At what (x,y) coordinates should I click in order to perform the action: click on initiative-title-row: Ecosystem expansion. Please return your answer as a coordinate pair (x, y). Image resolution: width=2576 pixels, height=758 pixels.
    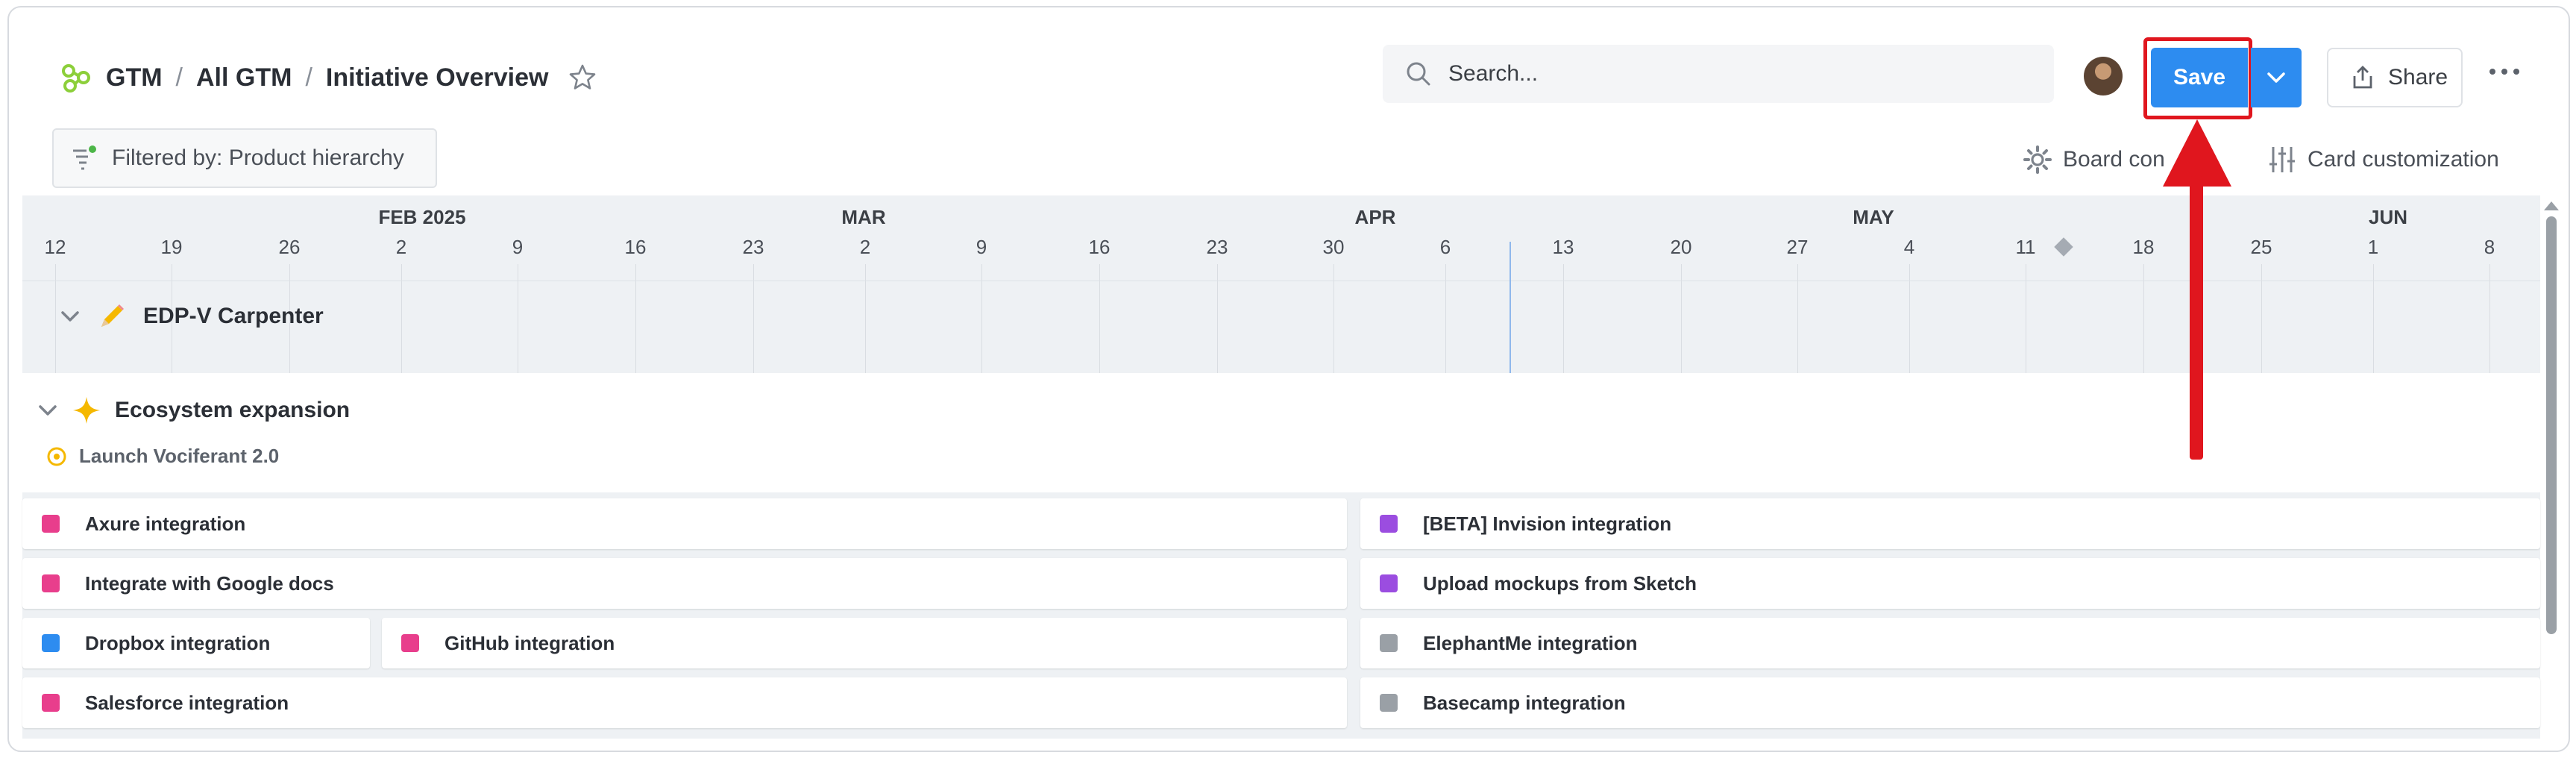
    Looking at the image, I should click on (194, 410).